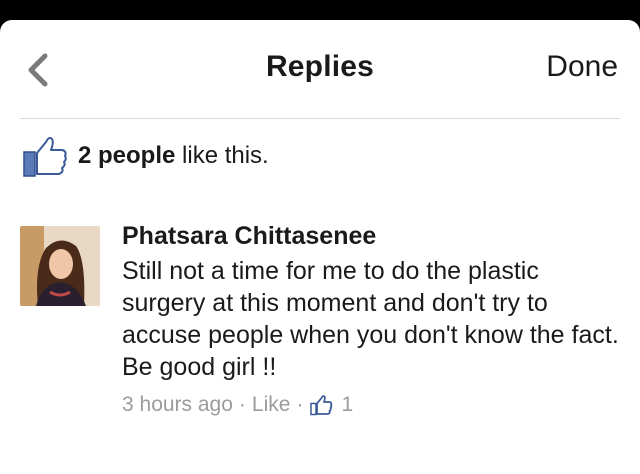 This screenshot has height=474, width=640. I want to click on avatar-image, so click(60, 266).